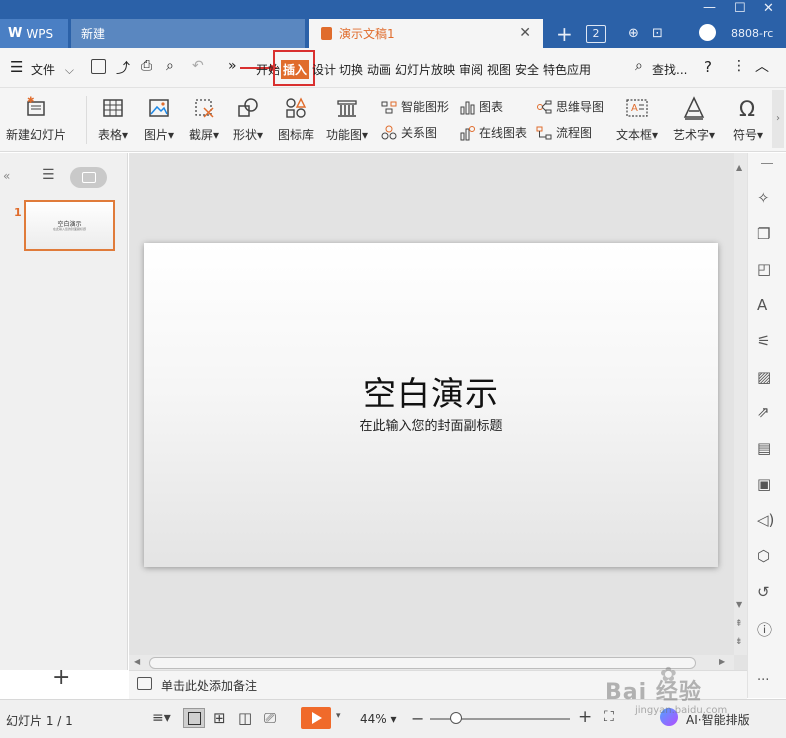 Image resolution: width=786 pixels, height=738 pixels. What do you see at coordinates (471, 69) in the screenshot?
I see `menu-tab-review: 审阅` at bounding box center [471, 69].